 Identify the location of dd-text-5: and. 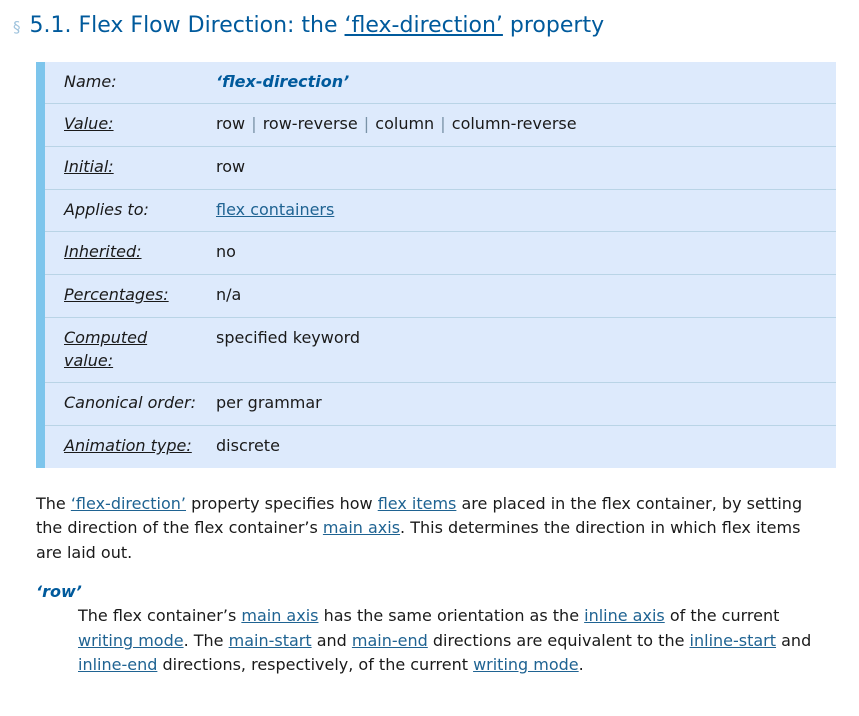
(331, 640).